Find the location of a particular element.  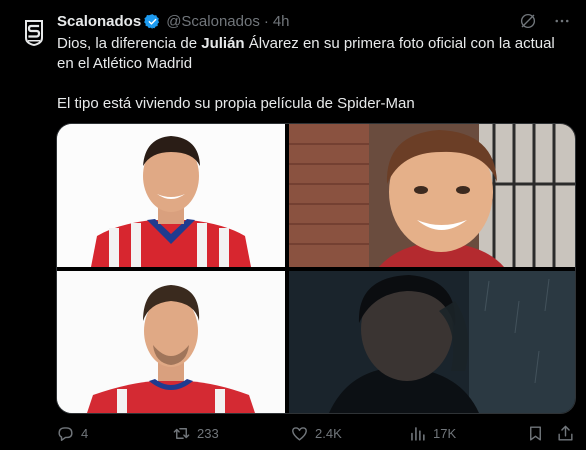

grok-slash-circle-icon is located at coordinates (528, 21).